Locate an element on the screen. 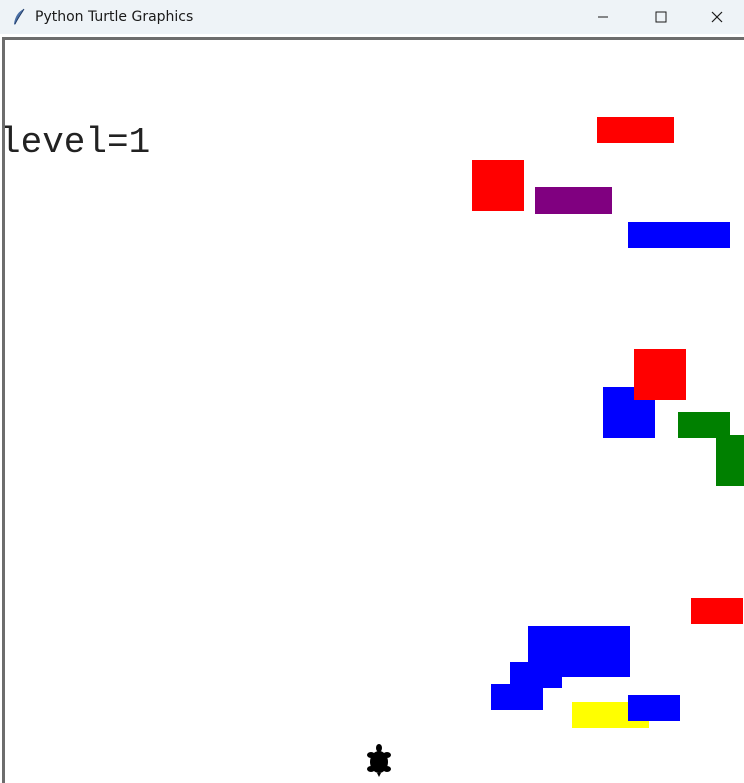  minimize-icon is located at coordinates (603, 17).